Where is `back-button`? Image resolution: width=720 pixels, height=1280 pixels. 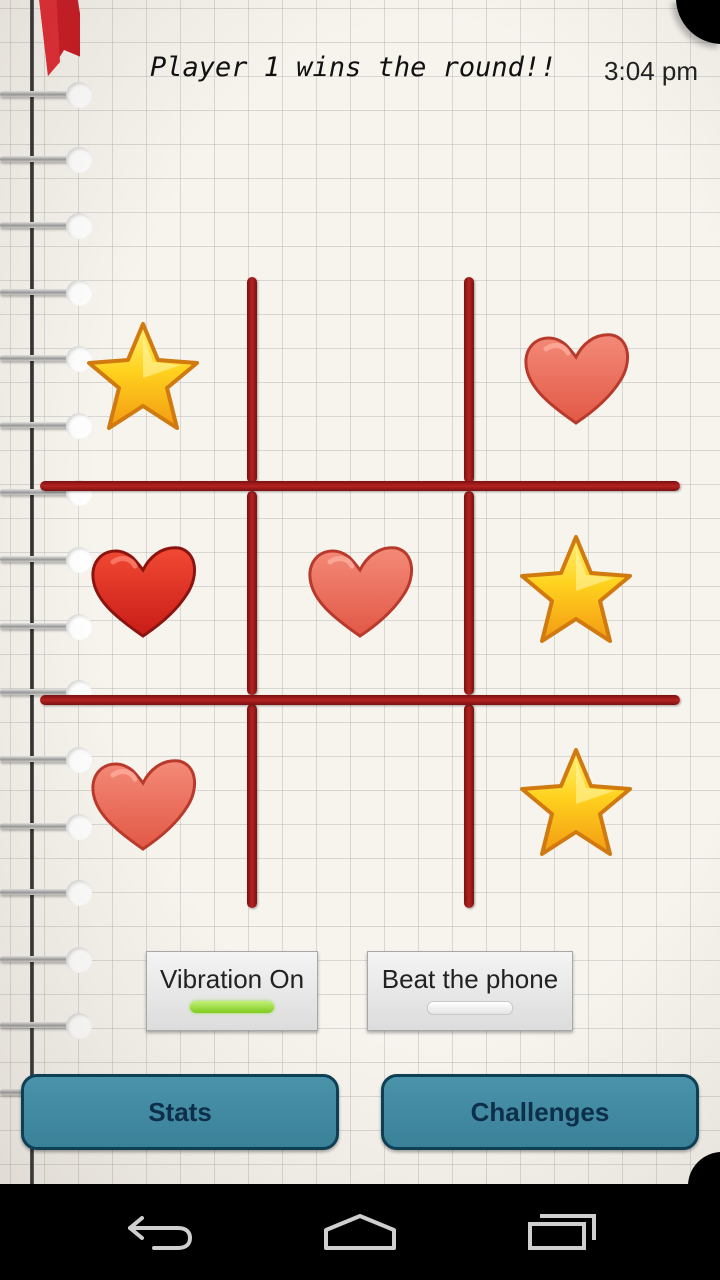
back-button is located at coordinates (160, 1232).